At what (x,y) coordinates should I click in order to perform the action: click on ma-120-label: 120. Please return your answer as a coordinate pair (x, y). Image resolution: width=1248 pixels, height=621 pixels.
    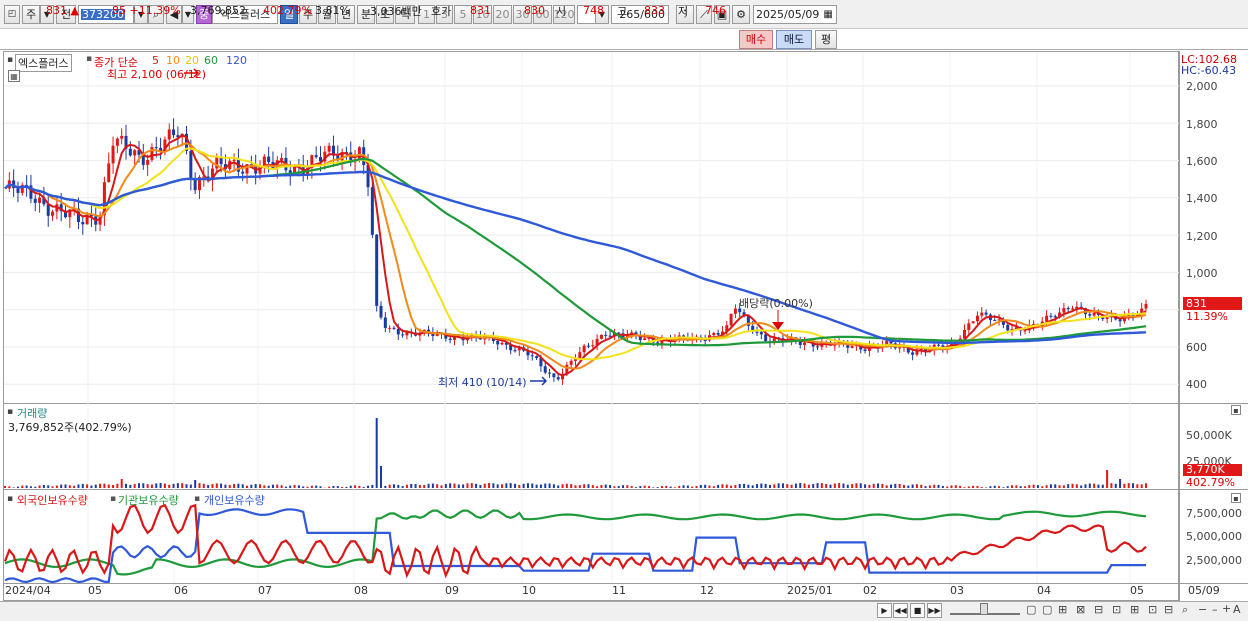
    Looking at the image, I should click on (236, 60).